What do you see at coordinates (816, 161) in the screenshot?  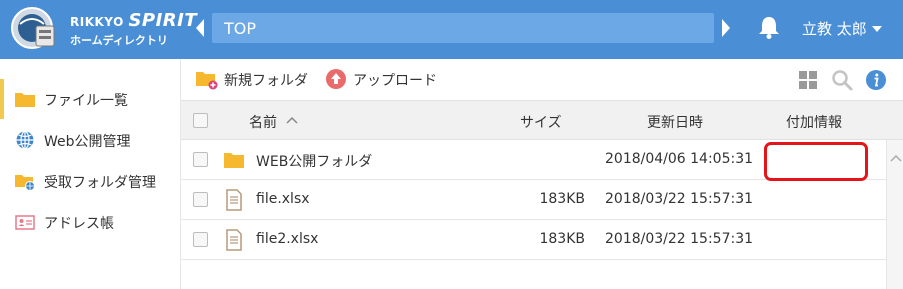 I see `highlight-annotation` at bounding box center [816, 161].